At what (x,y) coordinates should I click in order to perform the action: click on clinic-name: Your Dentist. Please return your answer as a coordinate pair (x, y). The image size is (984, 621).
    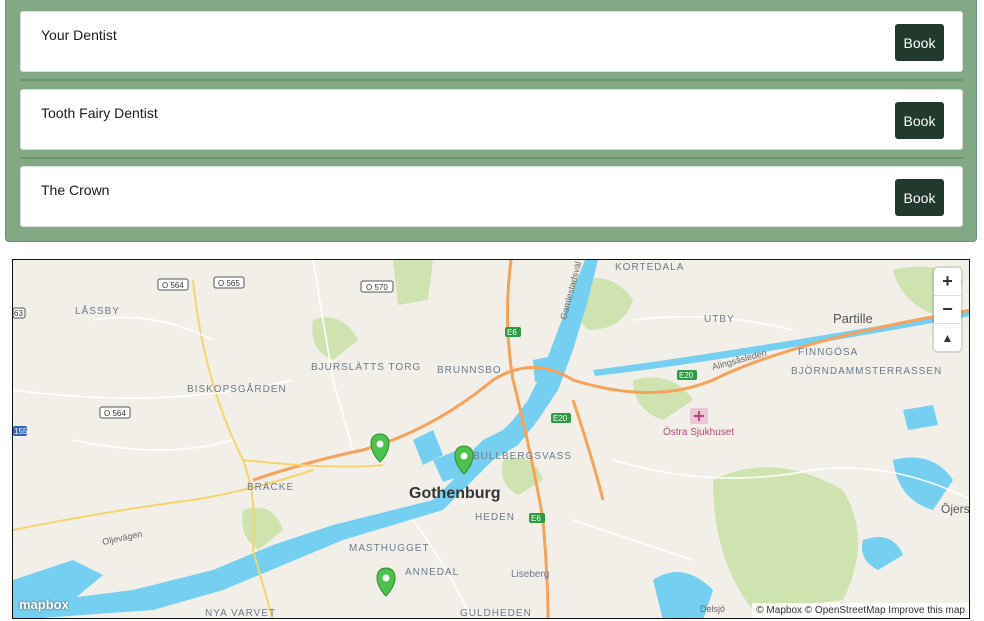
    Looking at the image, I should click on (79, 35).